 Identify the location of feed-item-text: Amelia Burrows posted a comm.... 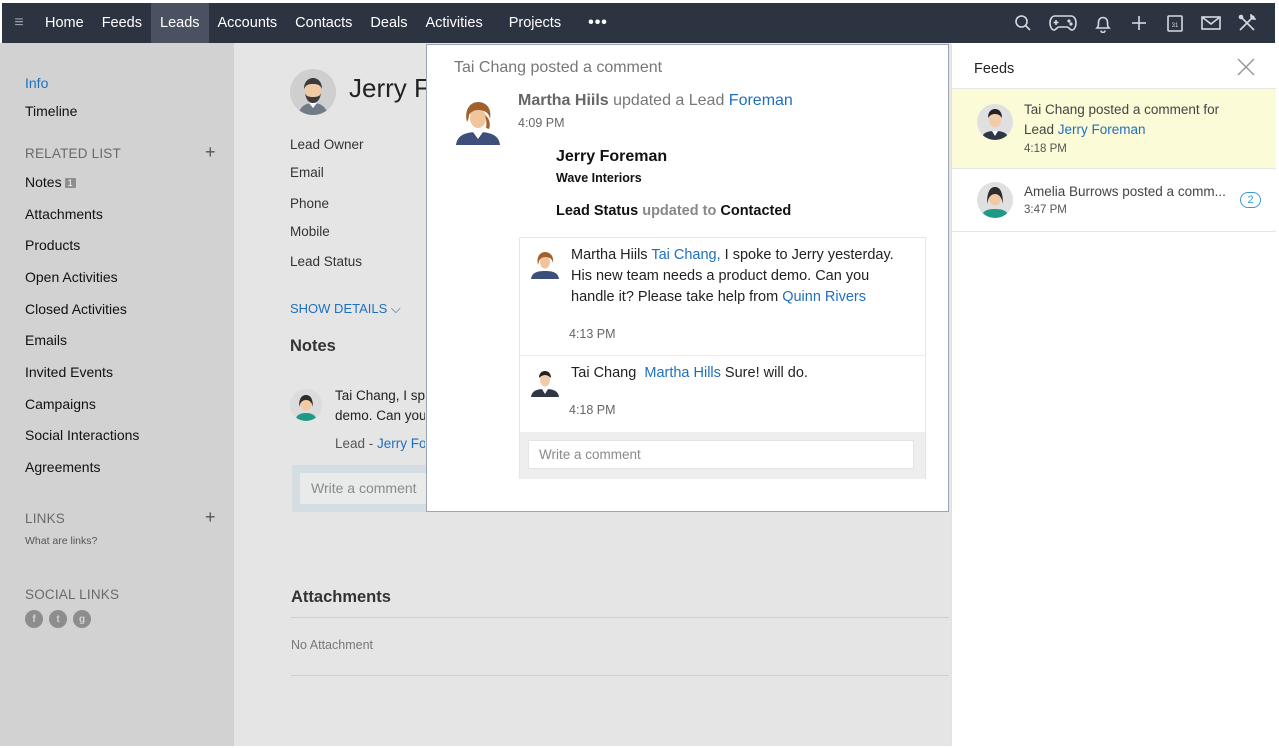
(1125, 191).